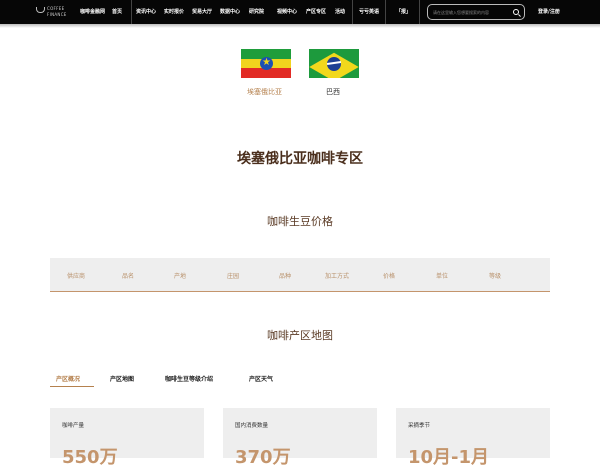 The height and width of the screenshot is (469, 600). What do you see at coordinates (256, 12) in the screenshot?
I see `nav-research: 研究院` at bounding box center [256, 12].